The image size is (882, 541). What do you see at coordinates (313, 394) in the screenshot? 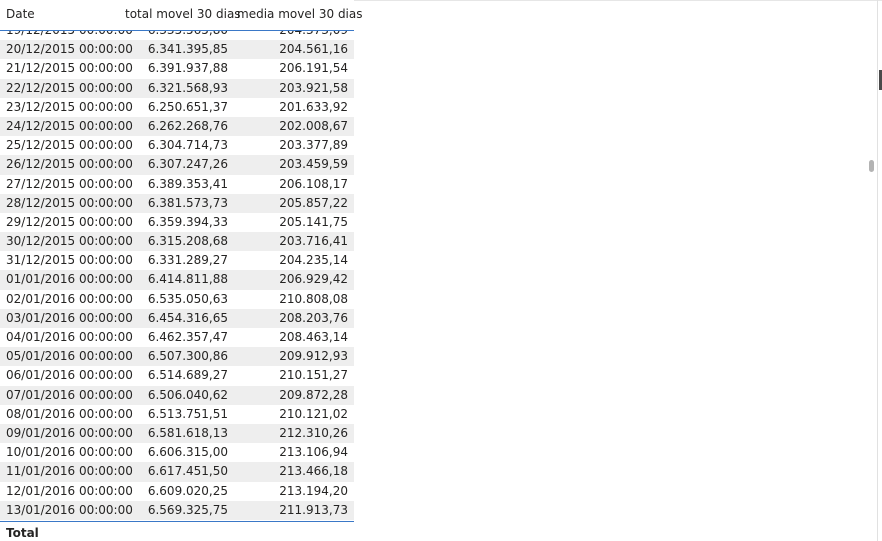
I see `cell-media-movel: 209.872,28` at bounding box center [313, 394].